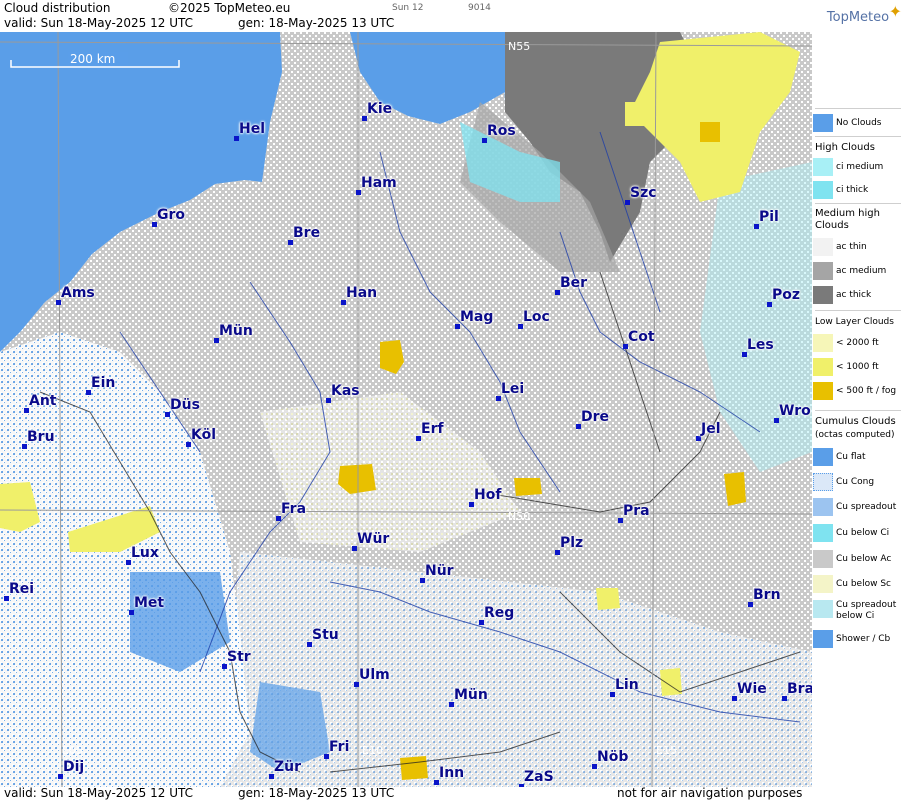 The width and height of the screenshot is (904, 801). Describe the element at coordinates (98, 793) in the screenshot. I see `footer-valid: valid: Sun 18-May-2025 12 UTC` at that location.